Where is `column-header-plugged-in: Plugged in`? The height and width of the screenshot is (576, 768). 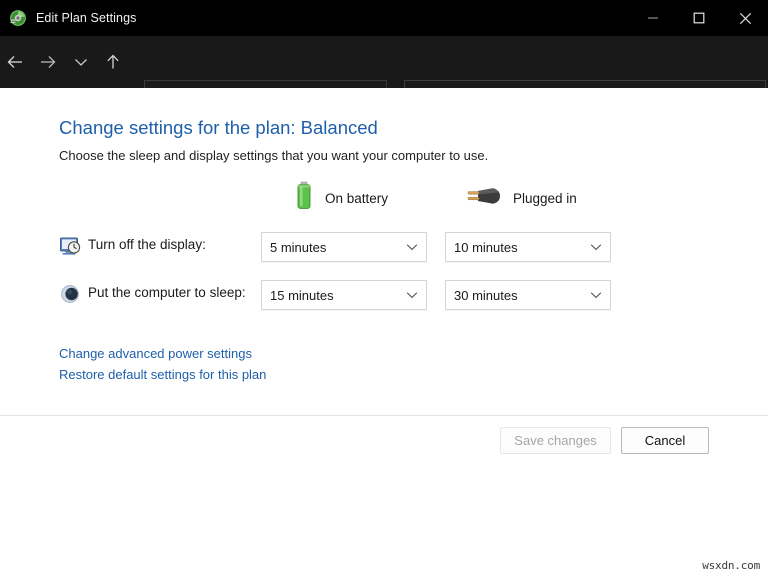
column-header-plugged-in: Plugged in is located at coordinates (521, 198).